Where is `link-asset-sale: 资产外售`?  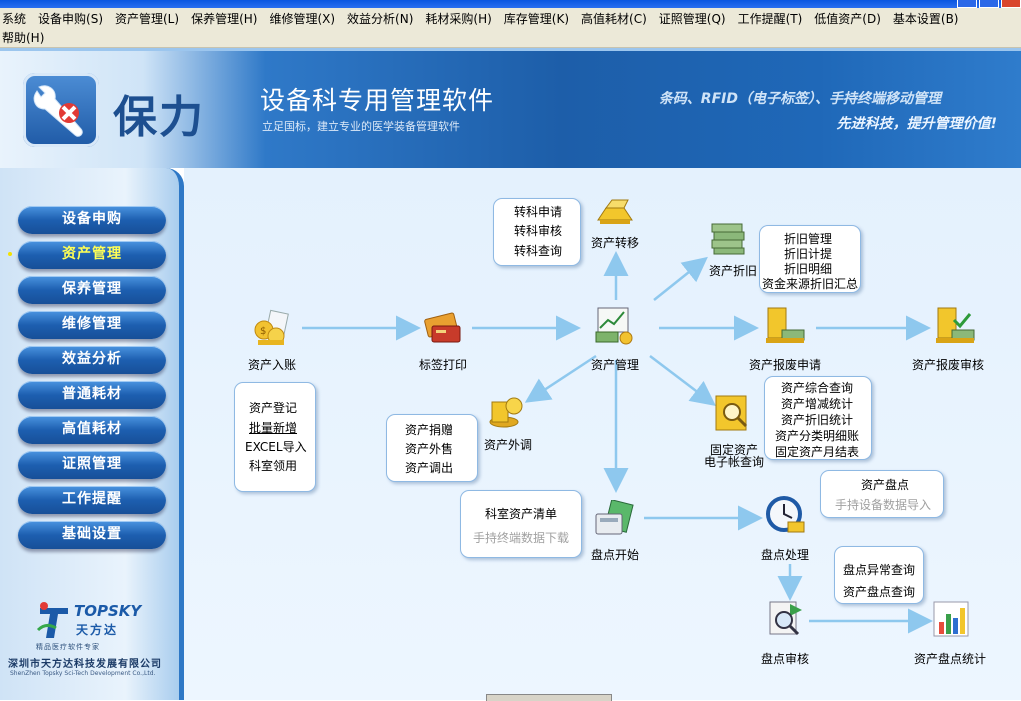 link-asset-sale: 资产外售 is located at coordinates (429, 448).